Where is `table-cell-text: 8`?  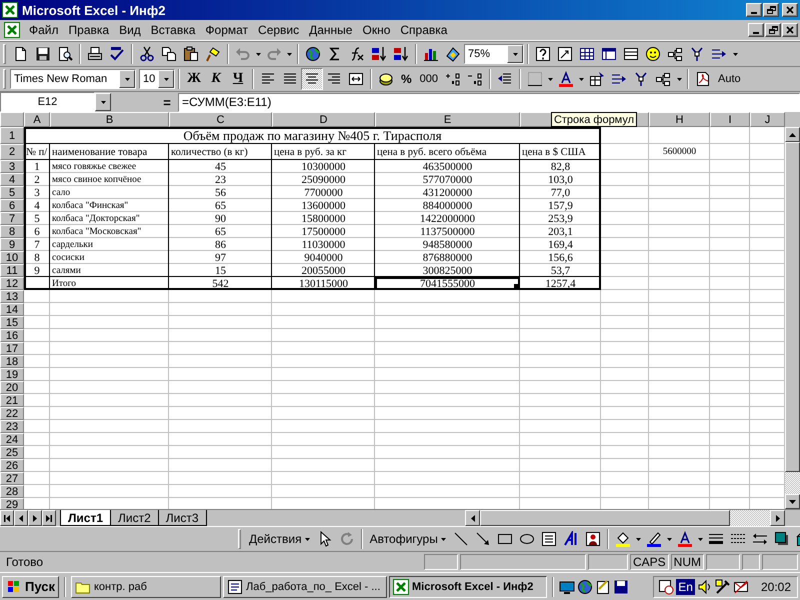
table-cell-text: 8 is located at coordinates (37, 257).